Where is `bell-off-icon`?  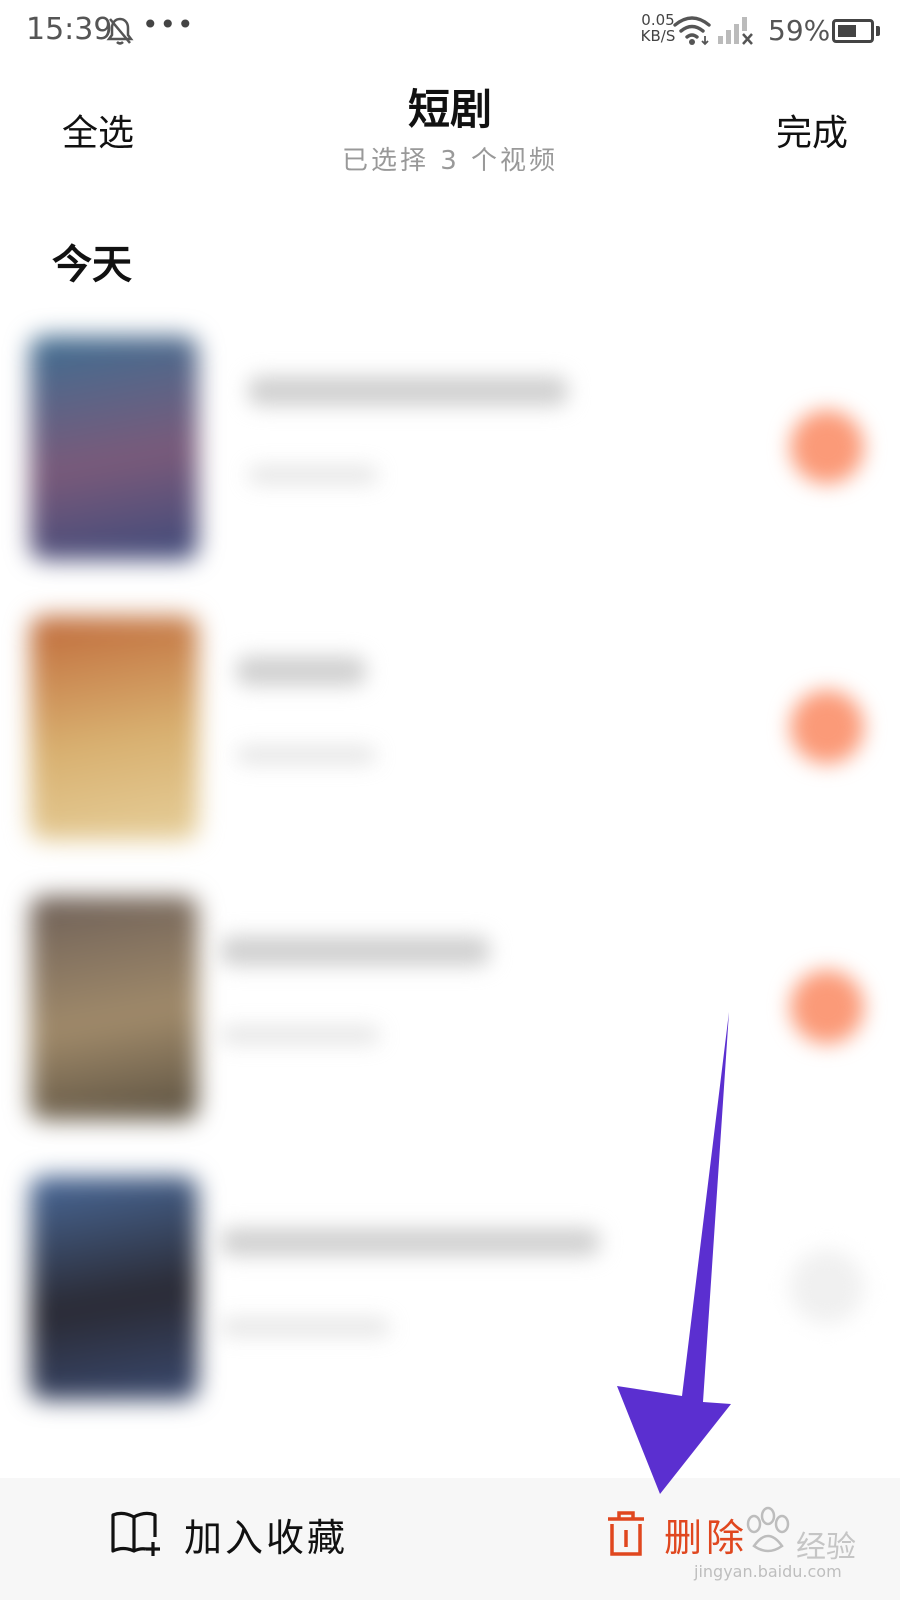 bell-off-icon is located at coordinates (120, 31).